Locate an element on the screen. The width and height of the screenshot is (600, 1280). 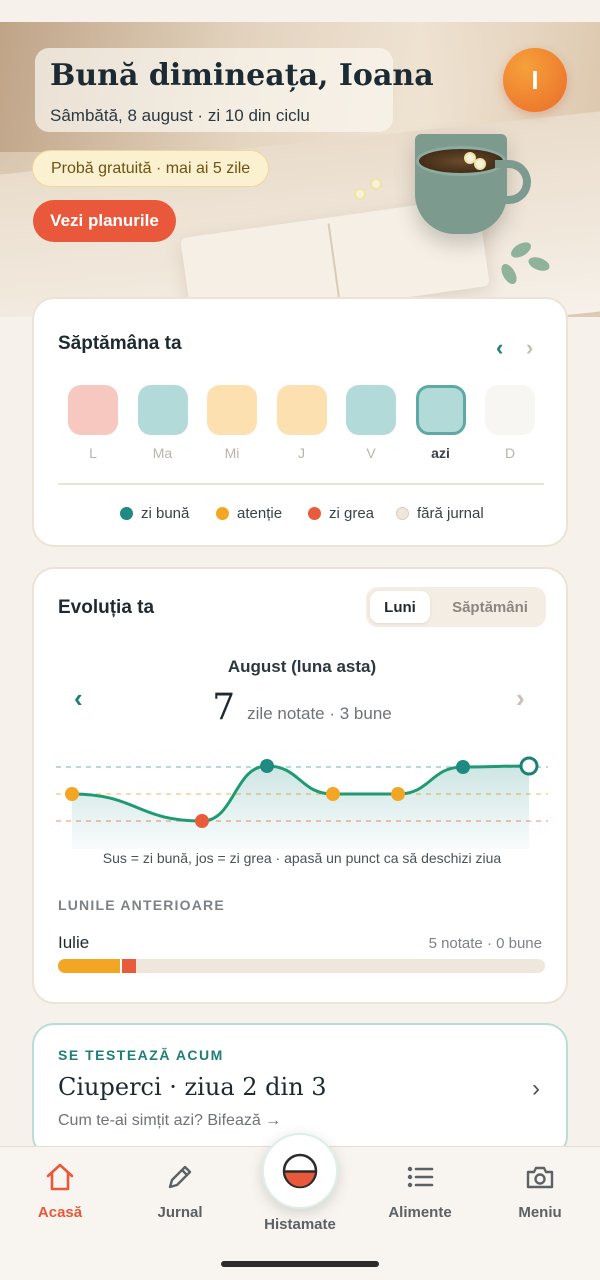
tab-histamate-label: Histamate is located at coordinates (300, 1224).